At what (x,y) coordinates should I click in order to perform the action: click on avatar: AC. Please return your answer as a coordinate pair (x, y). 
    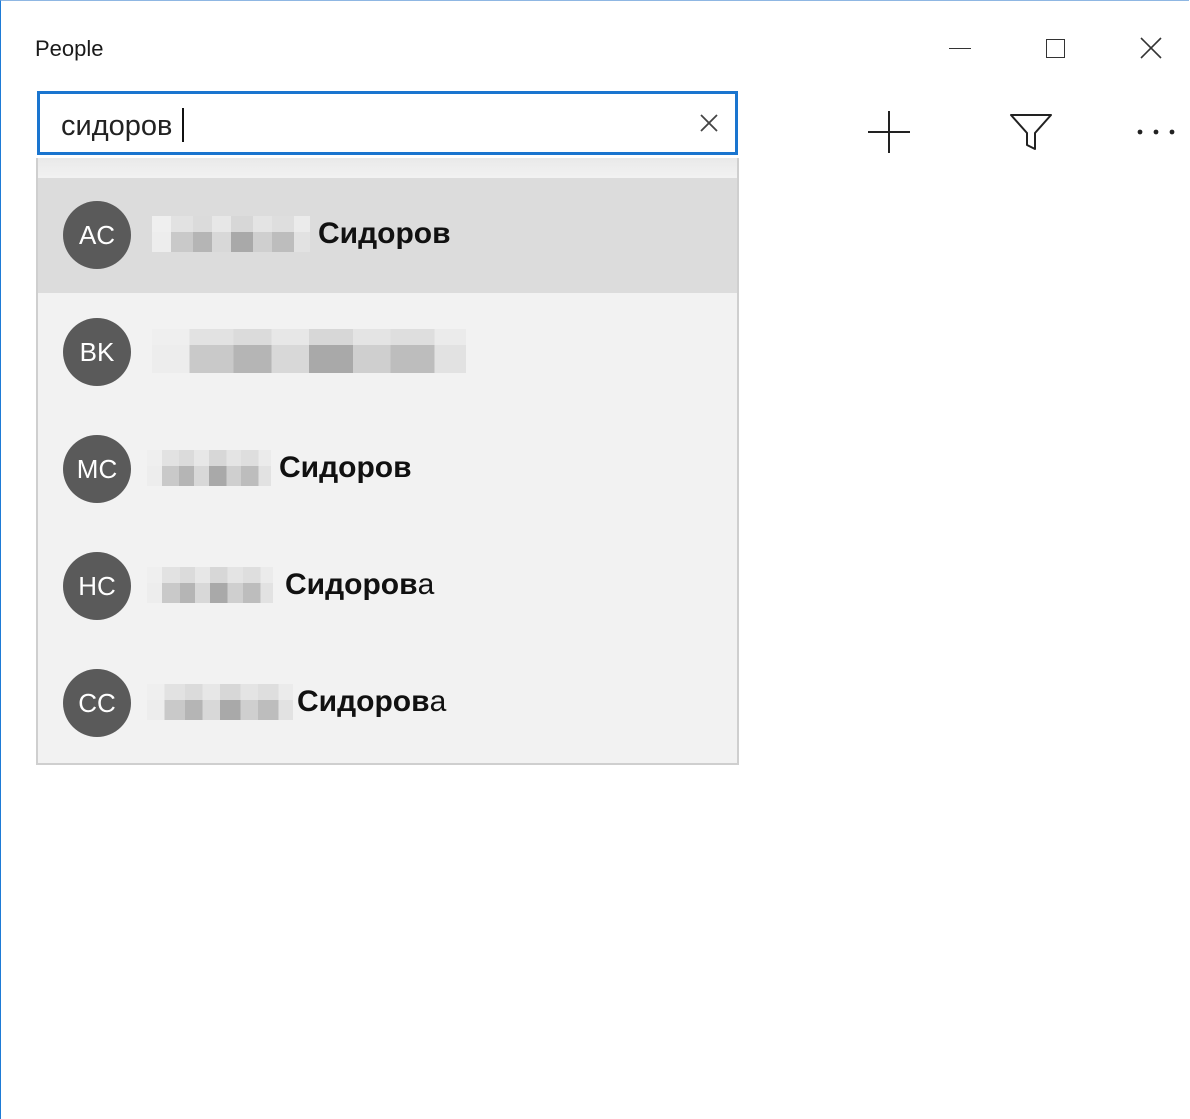
    Looking at the image, I should click on (97, 235).